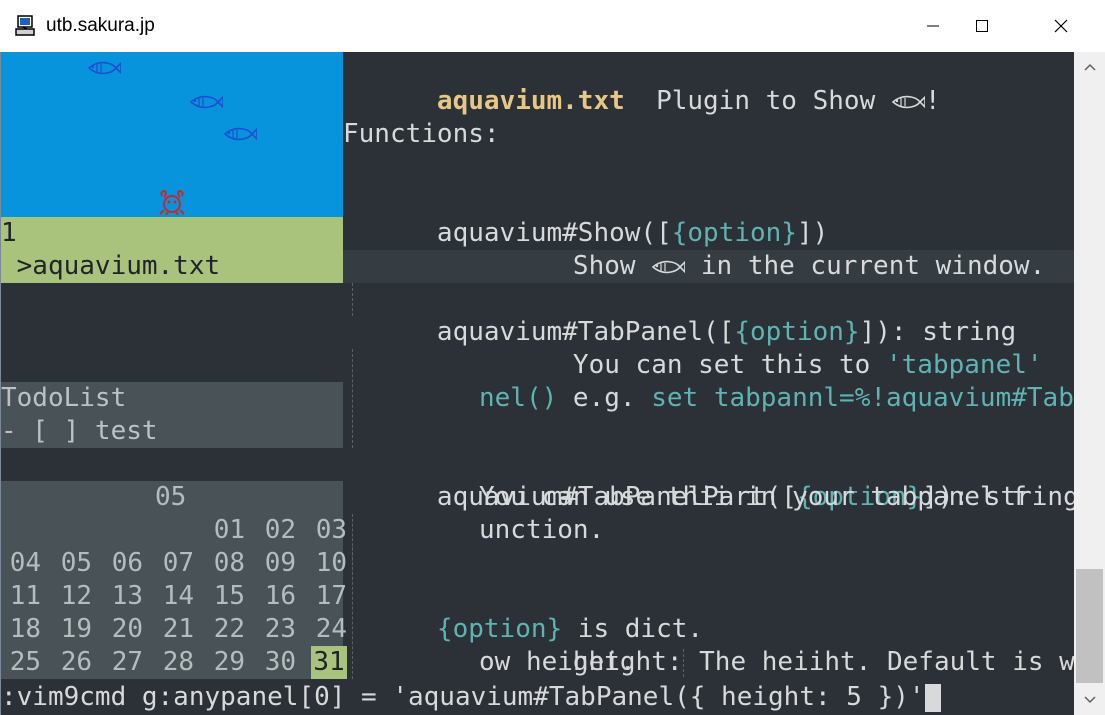 The image size is (1105, 715). What do you see at coordinates (753, 497) in the screenshot?
I see `part-desc-line: You can use thii in your tabpanel f` at bounding box center [753, 497].